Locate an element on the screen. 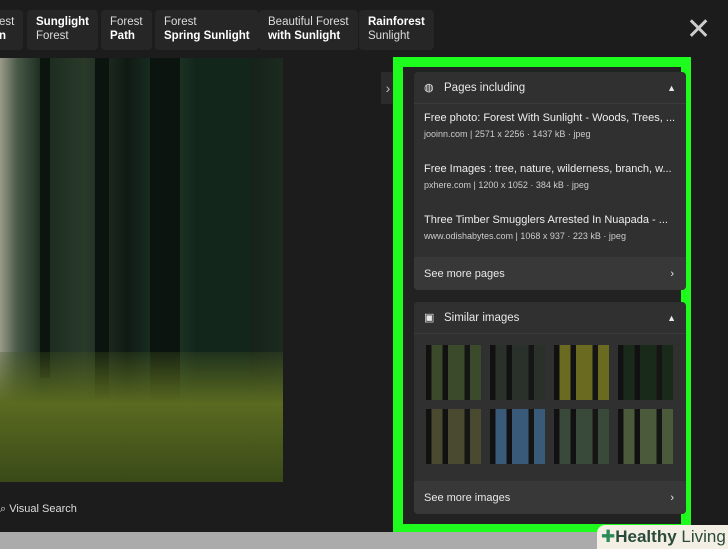  close-icon: ✕ is located at coordinates (698, 30).